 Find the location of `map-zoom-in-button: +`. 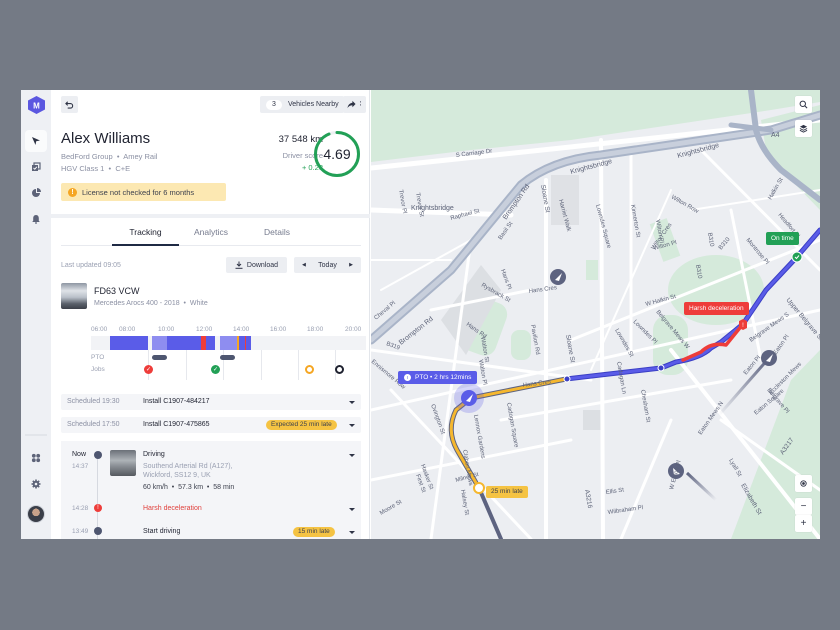

map-zoom-in-button: + is located at coordinates (803, 523).